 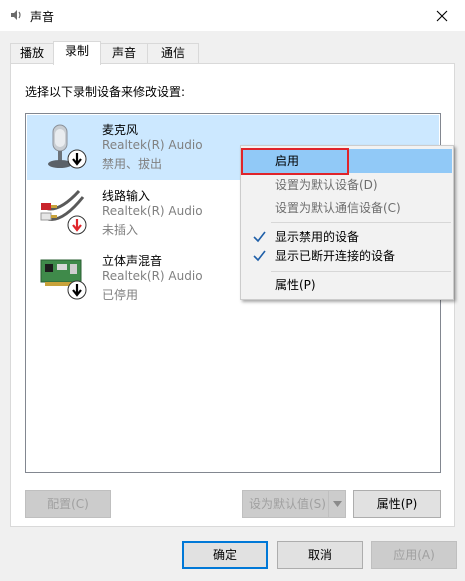 I want to click on close-icon, so click(x=442, y=15).